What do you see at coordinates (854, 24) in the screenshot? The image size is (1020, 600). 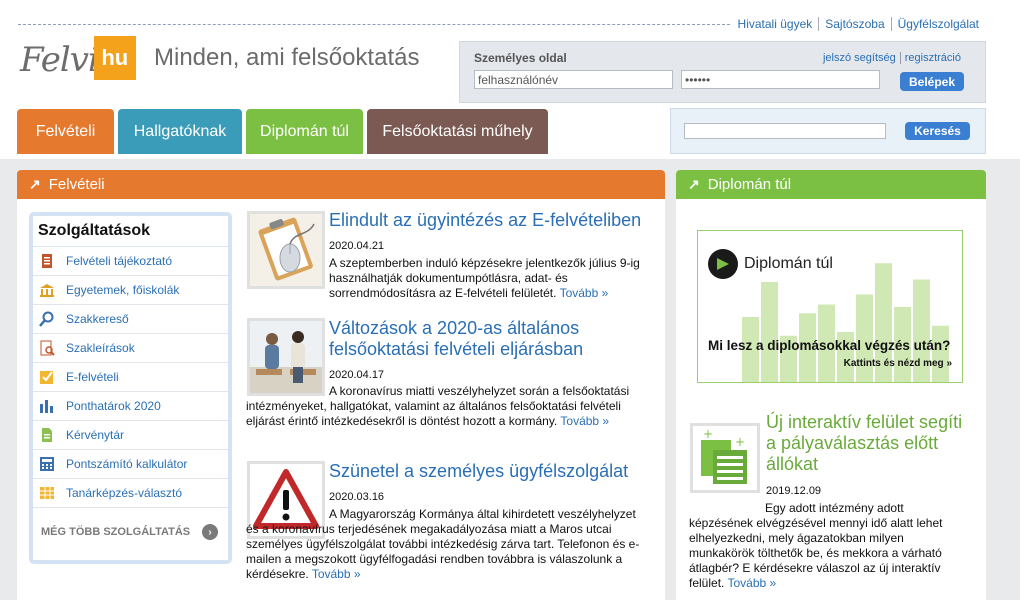 I see `top-link-sajtoszoba: Sajtószoba` at bounding box center [854, 24].